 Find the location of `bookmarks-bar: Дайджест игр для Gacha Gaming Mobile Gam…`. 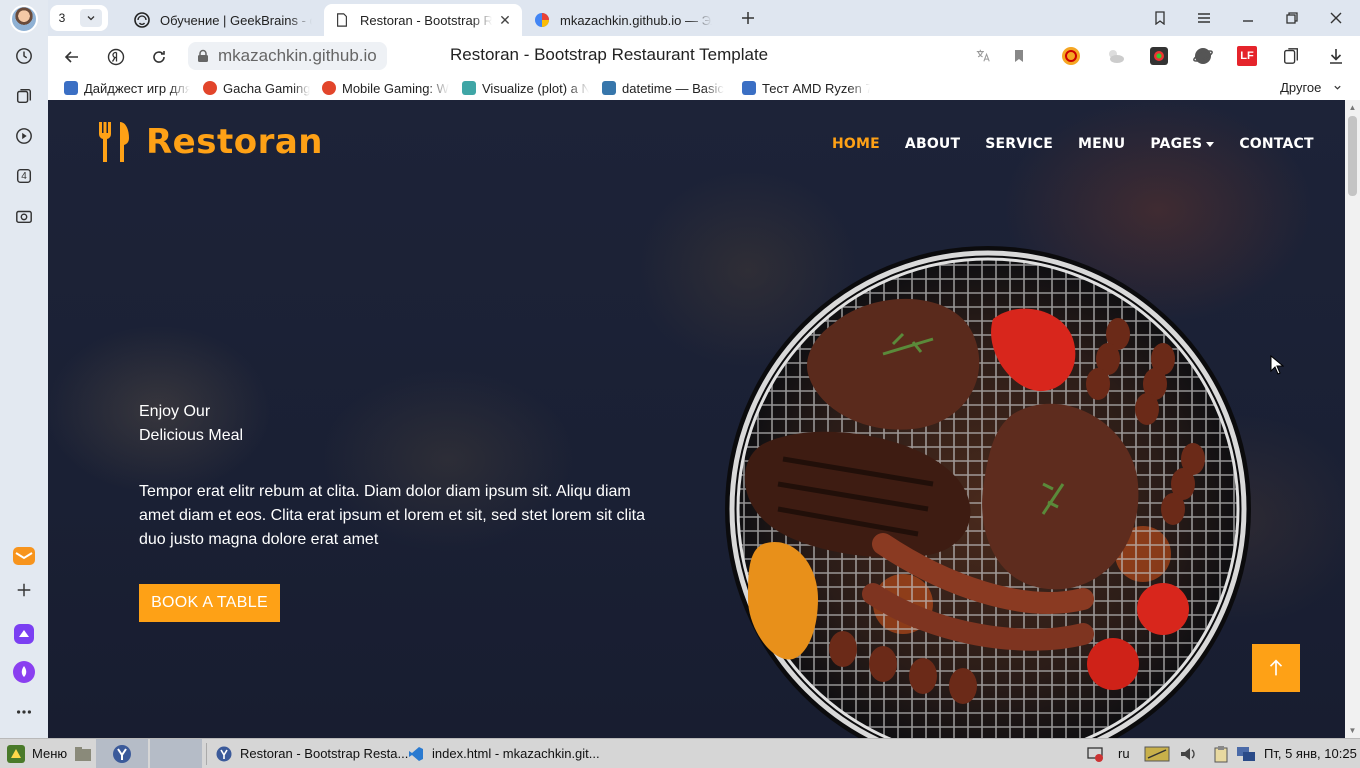

bookmarks-bar: Дайджест игр для Gacha Gaming Mobile Gam… is located at coordinates (704, 88).